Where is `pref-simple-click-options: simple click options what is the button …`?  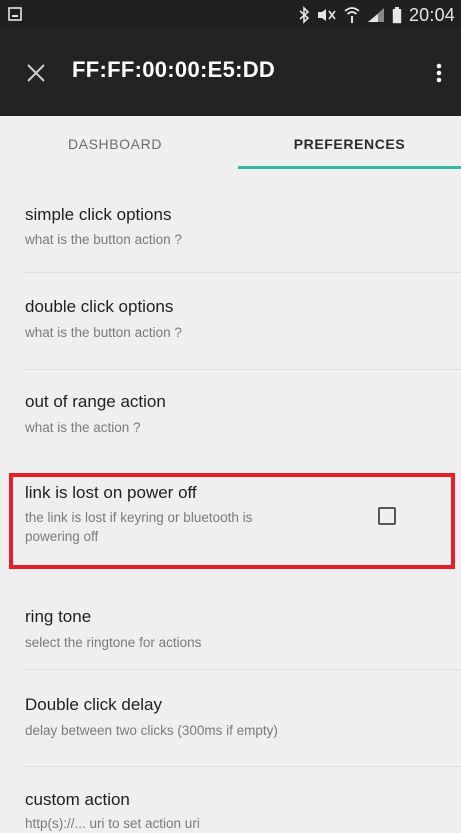
pref-simple-click-options: simple click options what is the button … is located at coordinates (230, 222).